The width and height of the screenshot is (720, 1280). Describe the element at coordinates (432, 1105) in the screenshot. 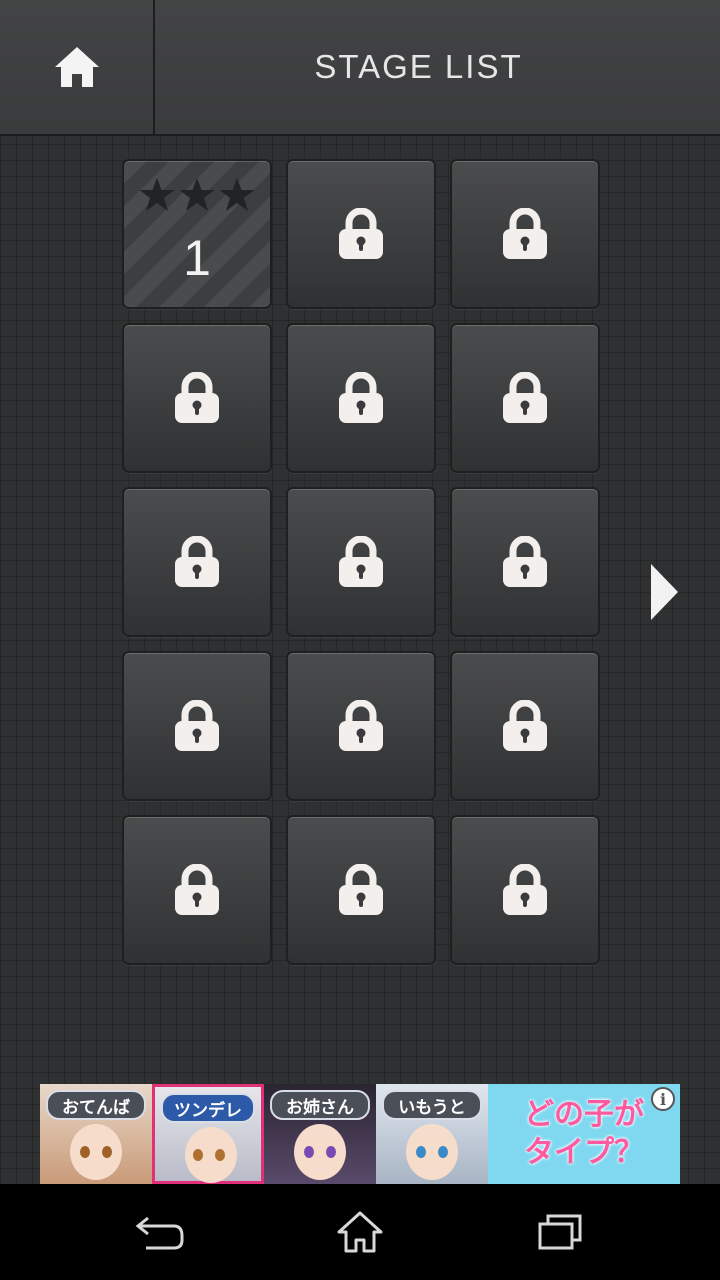

I see `ad-tag: いもうと` at that location.